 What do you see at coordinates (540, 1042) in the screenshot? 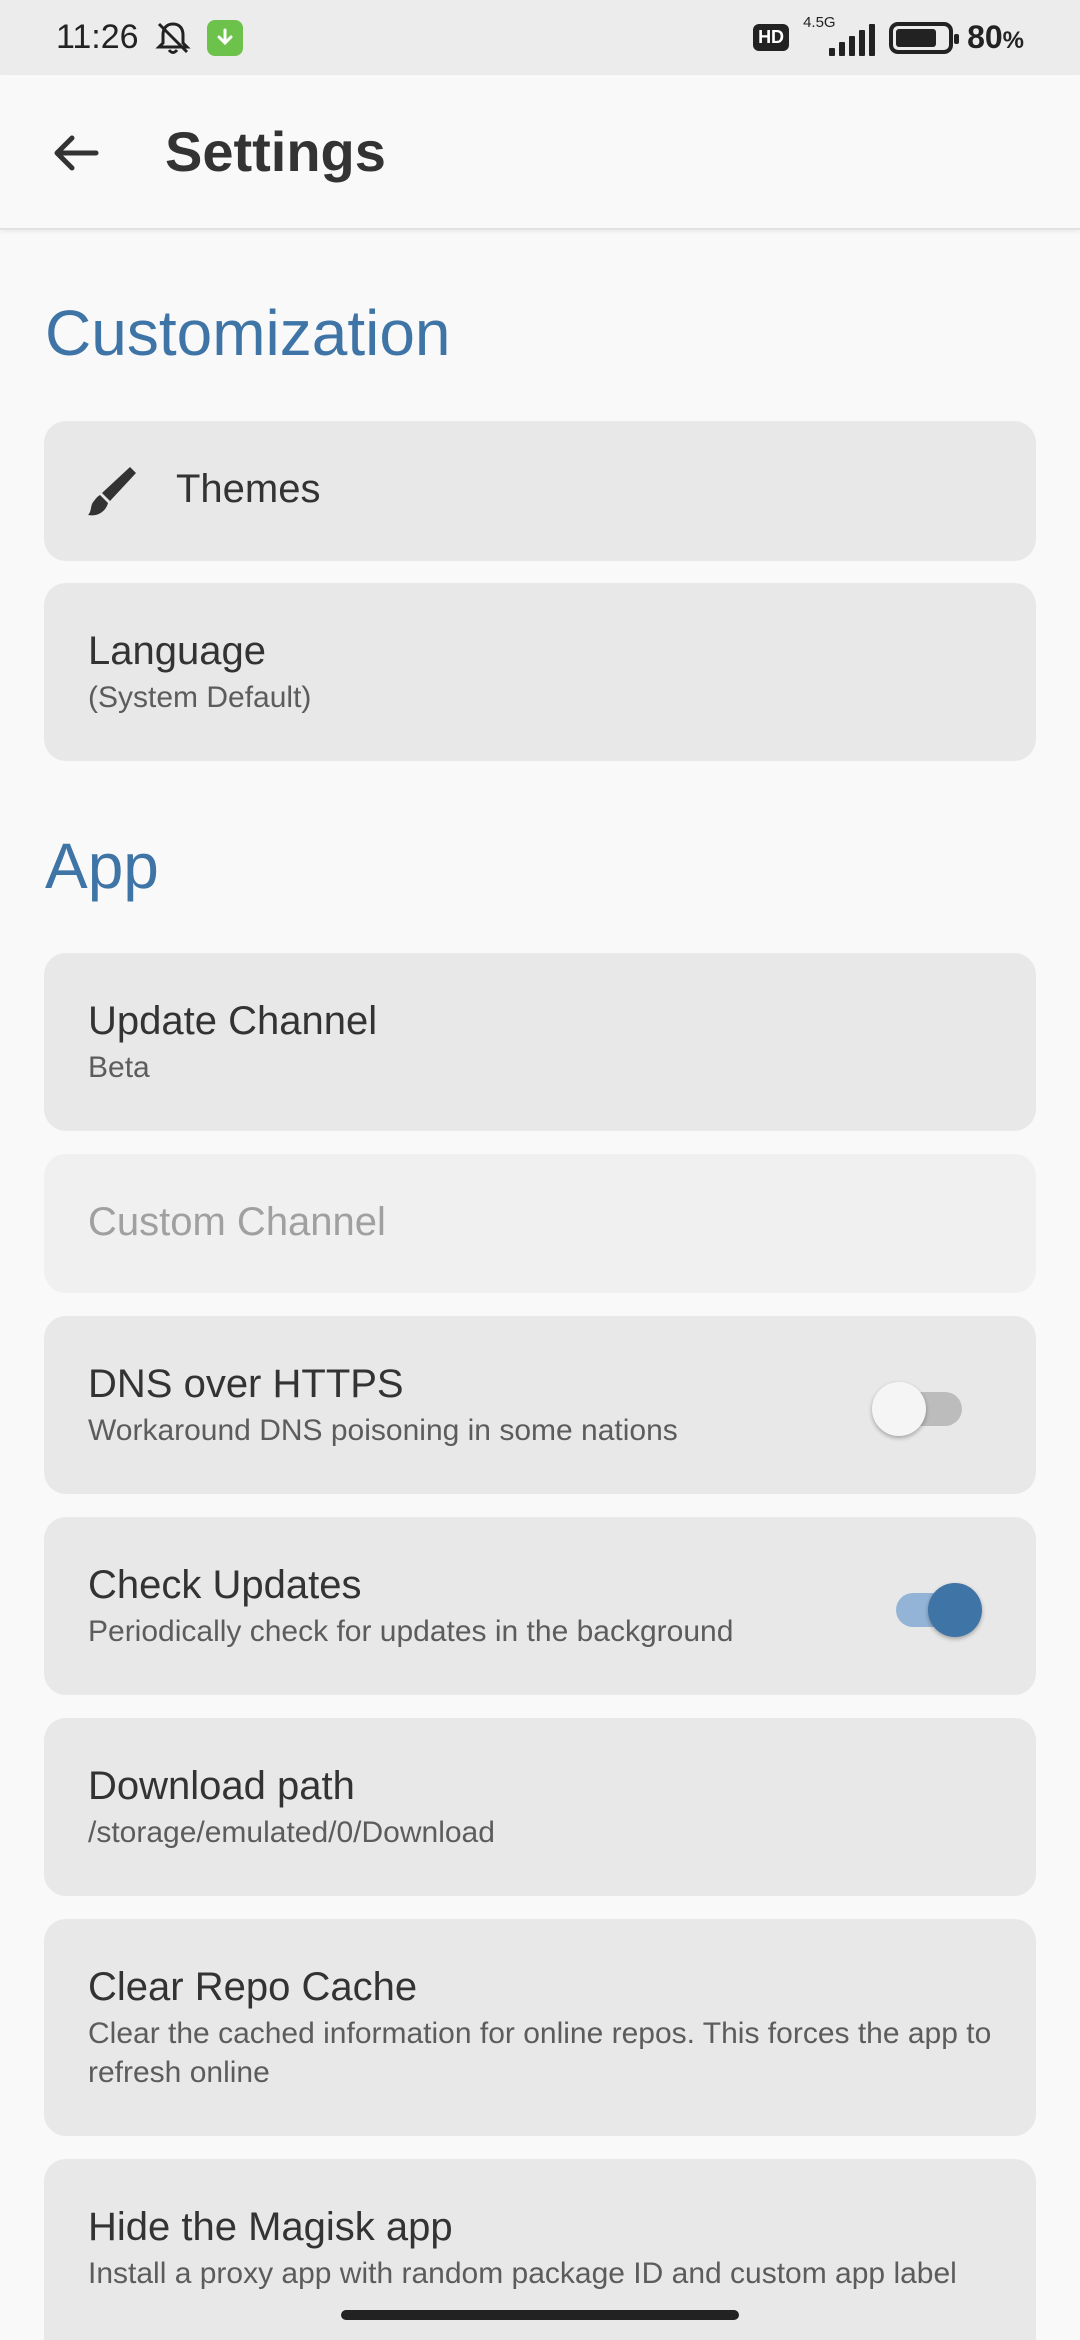
I see `setting-update-channel: Update Channel Beta` at bounding box center [540, 1042].